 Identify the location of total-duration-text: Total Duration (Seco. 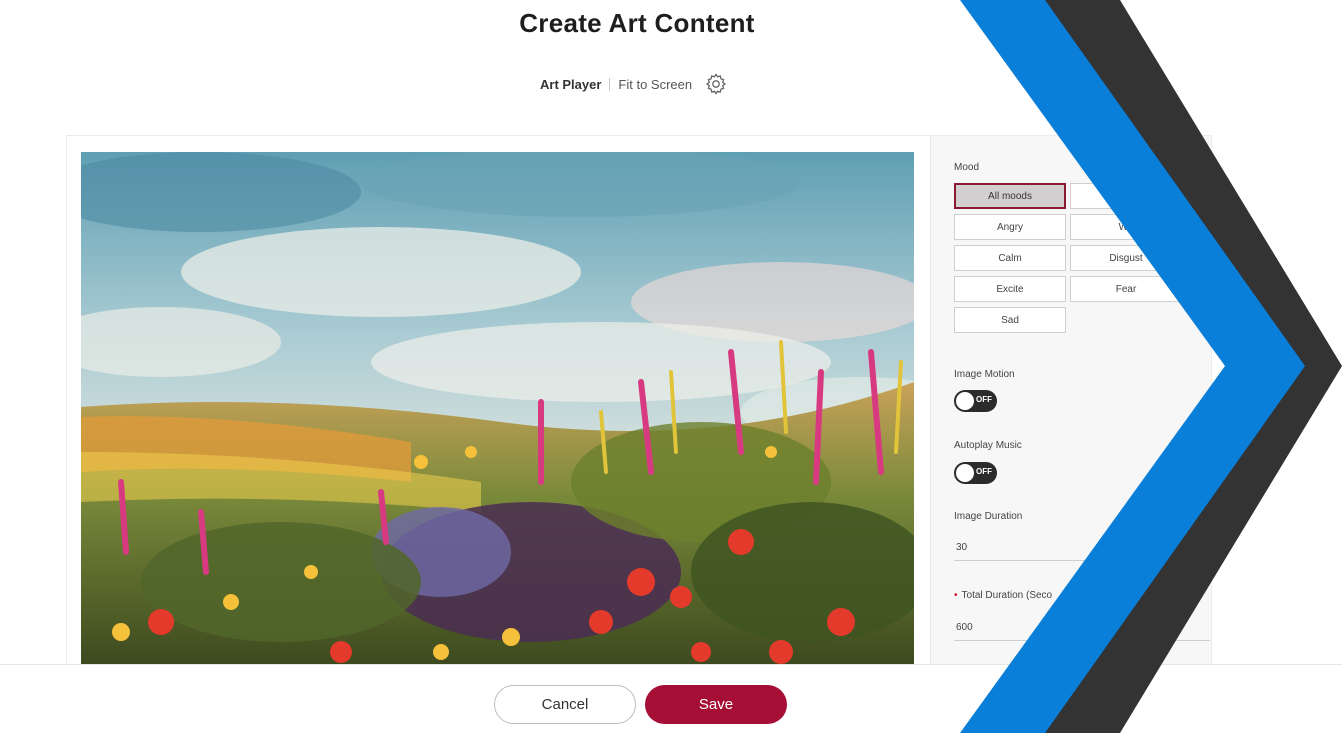
(1007, 595).